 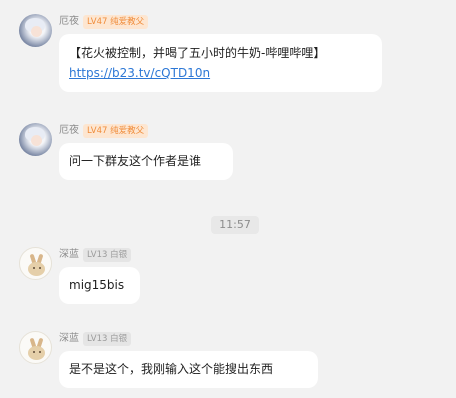 I want to click on message-bubble: 是不是这个，我刚输入这个能搜出东西, so click(x=188, y=369).